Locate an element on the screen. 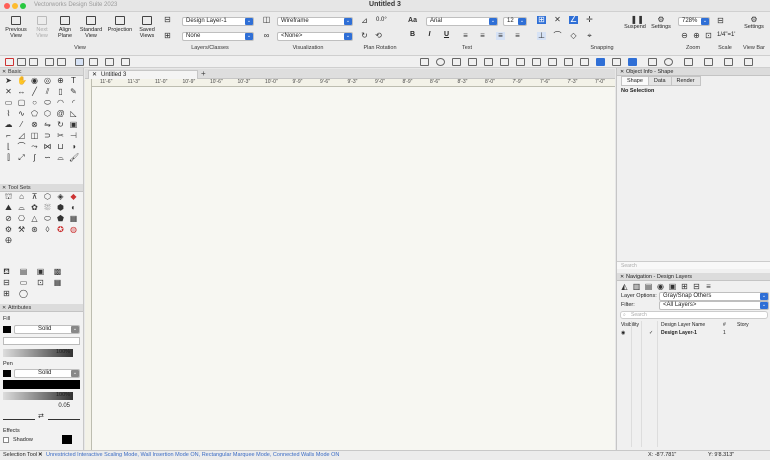 This screenshot has height=460, width=770. locus-tool-icon: ✕ is located at coordinates (8, 92).